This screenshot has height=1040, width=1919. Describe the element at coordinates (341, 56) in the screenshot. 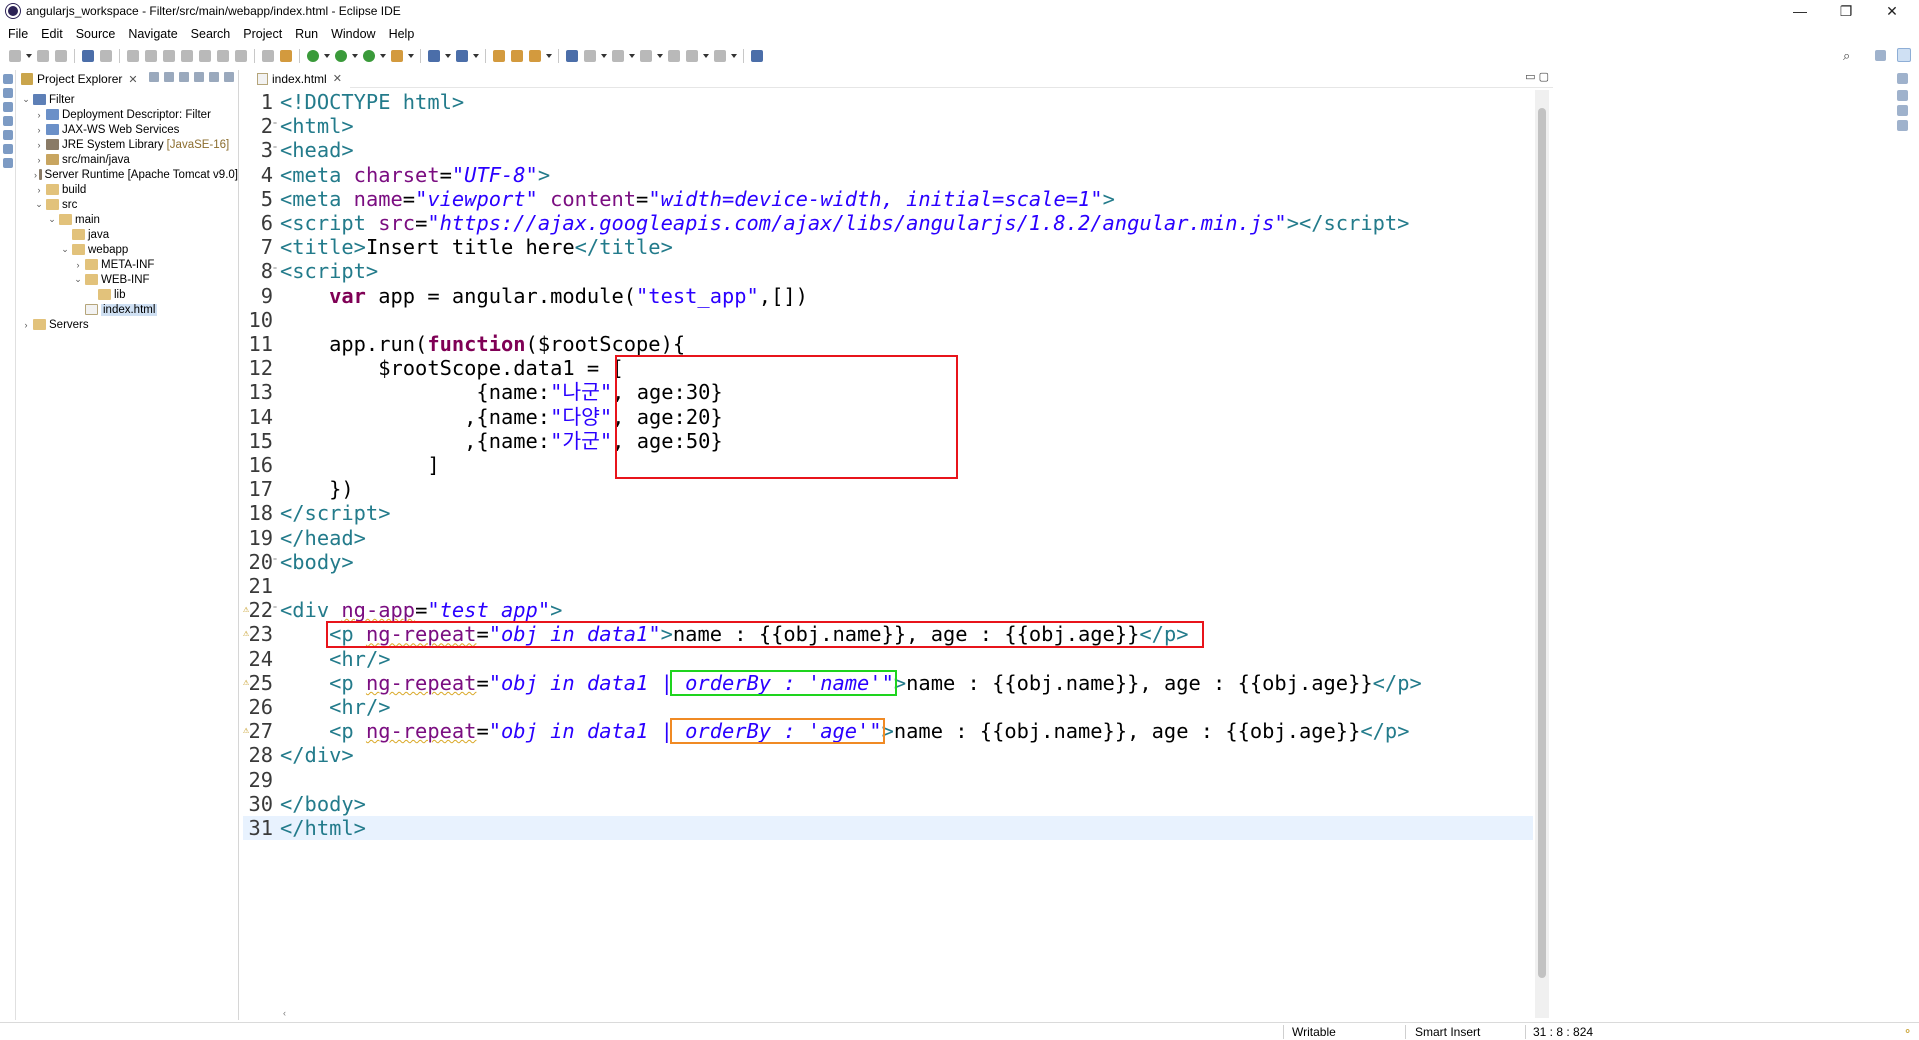

I see `run-icon` at that location.